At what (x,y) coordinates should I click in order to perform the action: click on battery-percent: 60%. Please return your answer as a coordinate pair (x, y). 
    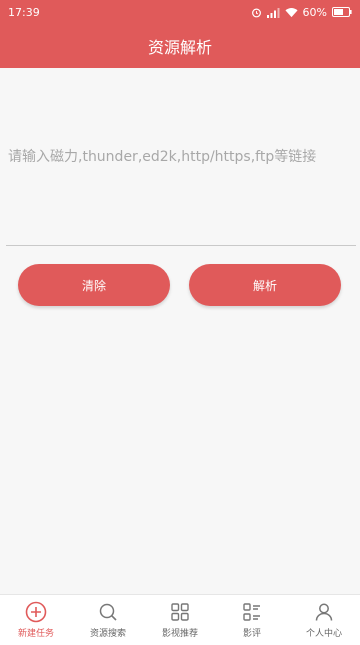
    Looking at the image, I should click on (314, 12).